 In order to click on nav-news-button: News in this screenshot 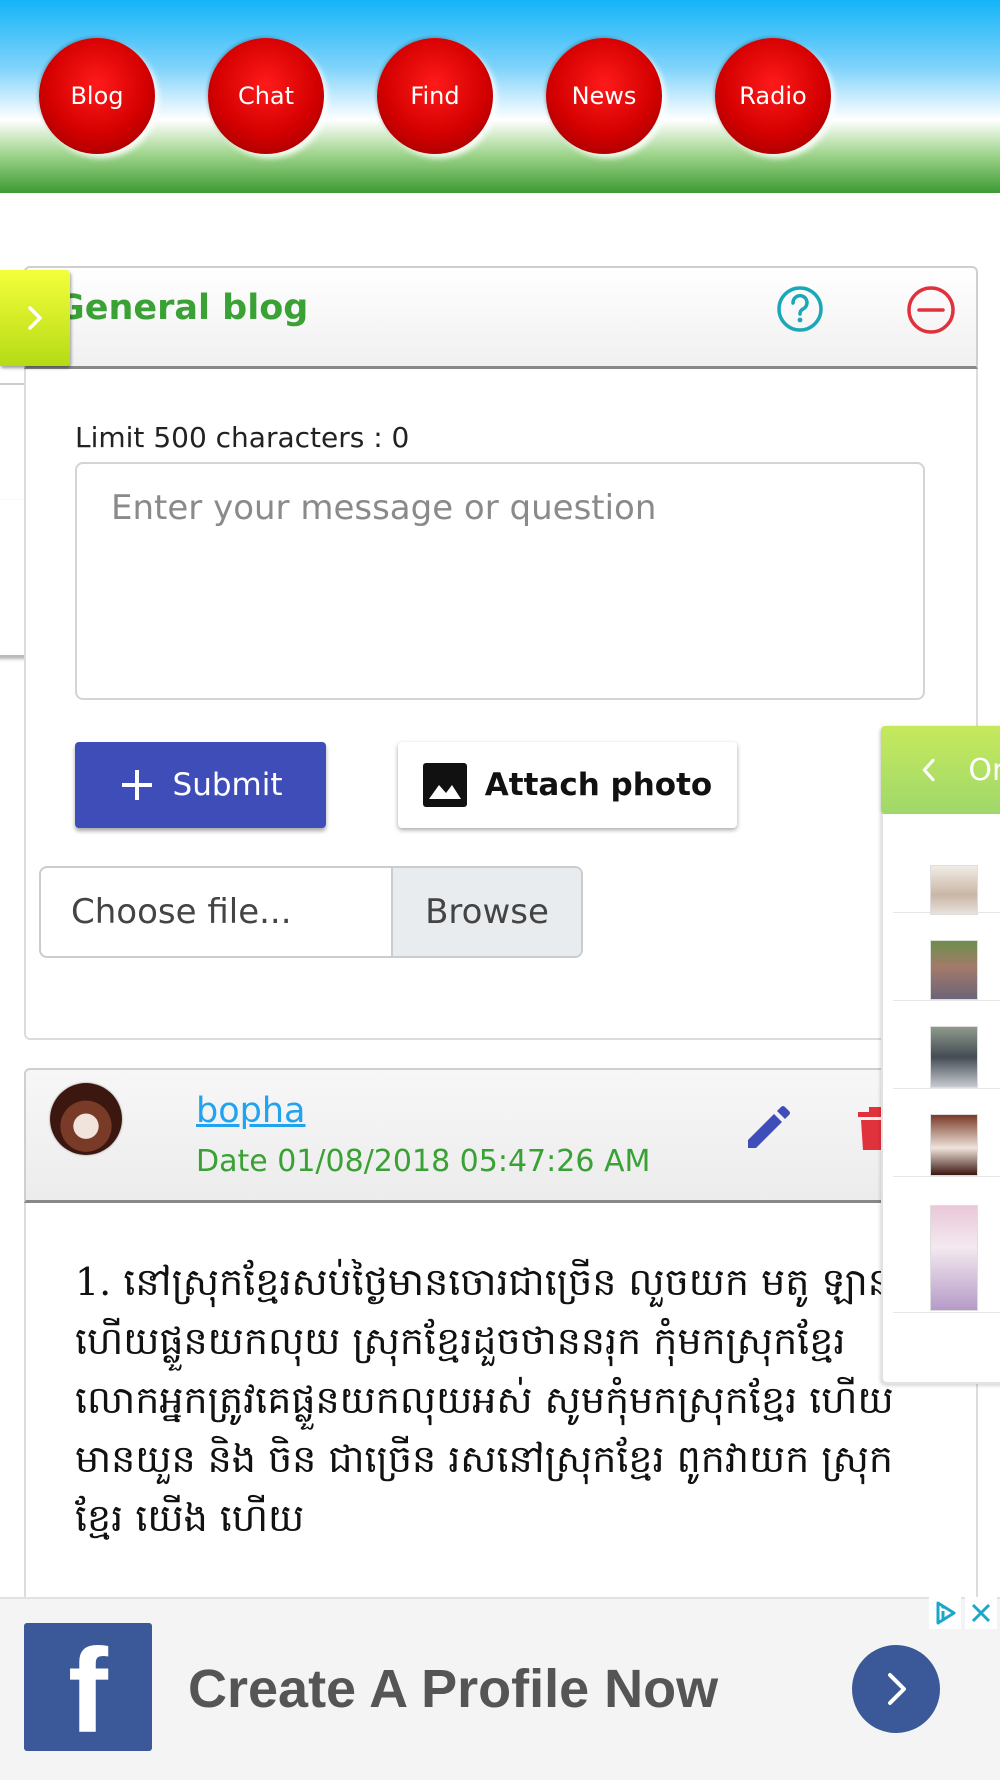, I will do `click(604, 96)`.